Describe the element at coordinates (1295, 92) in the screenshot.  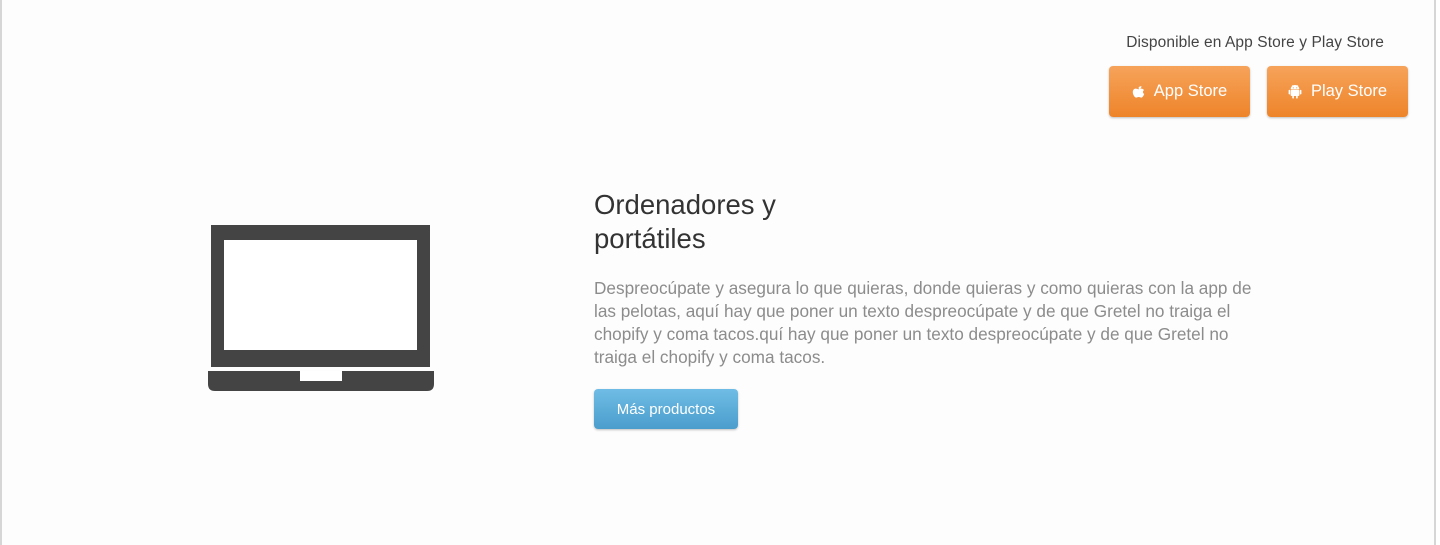
I see `android-icon` at that location.